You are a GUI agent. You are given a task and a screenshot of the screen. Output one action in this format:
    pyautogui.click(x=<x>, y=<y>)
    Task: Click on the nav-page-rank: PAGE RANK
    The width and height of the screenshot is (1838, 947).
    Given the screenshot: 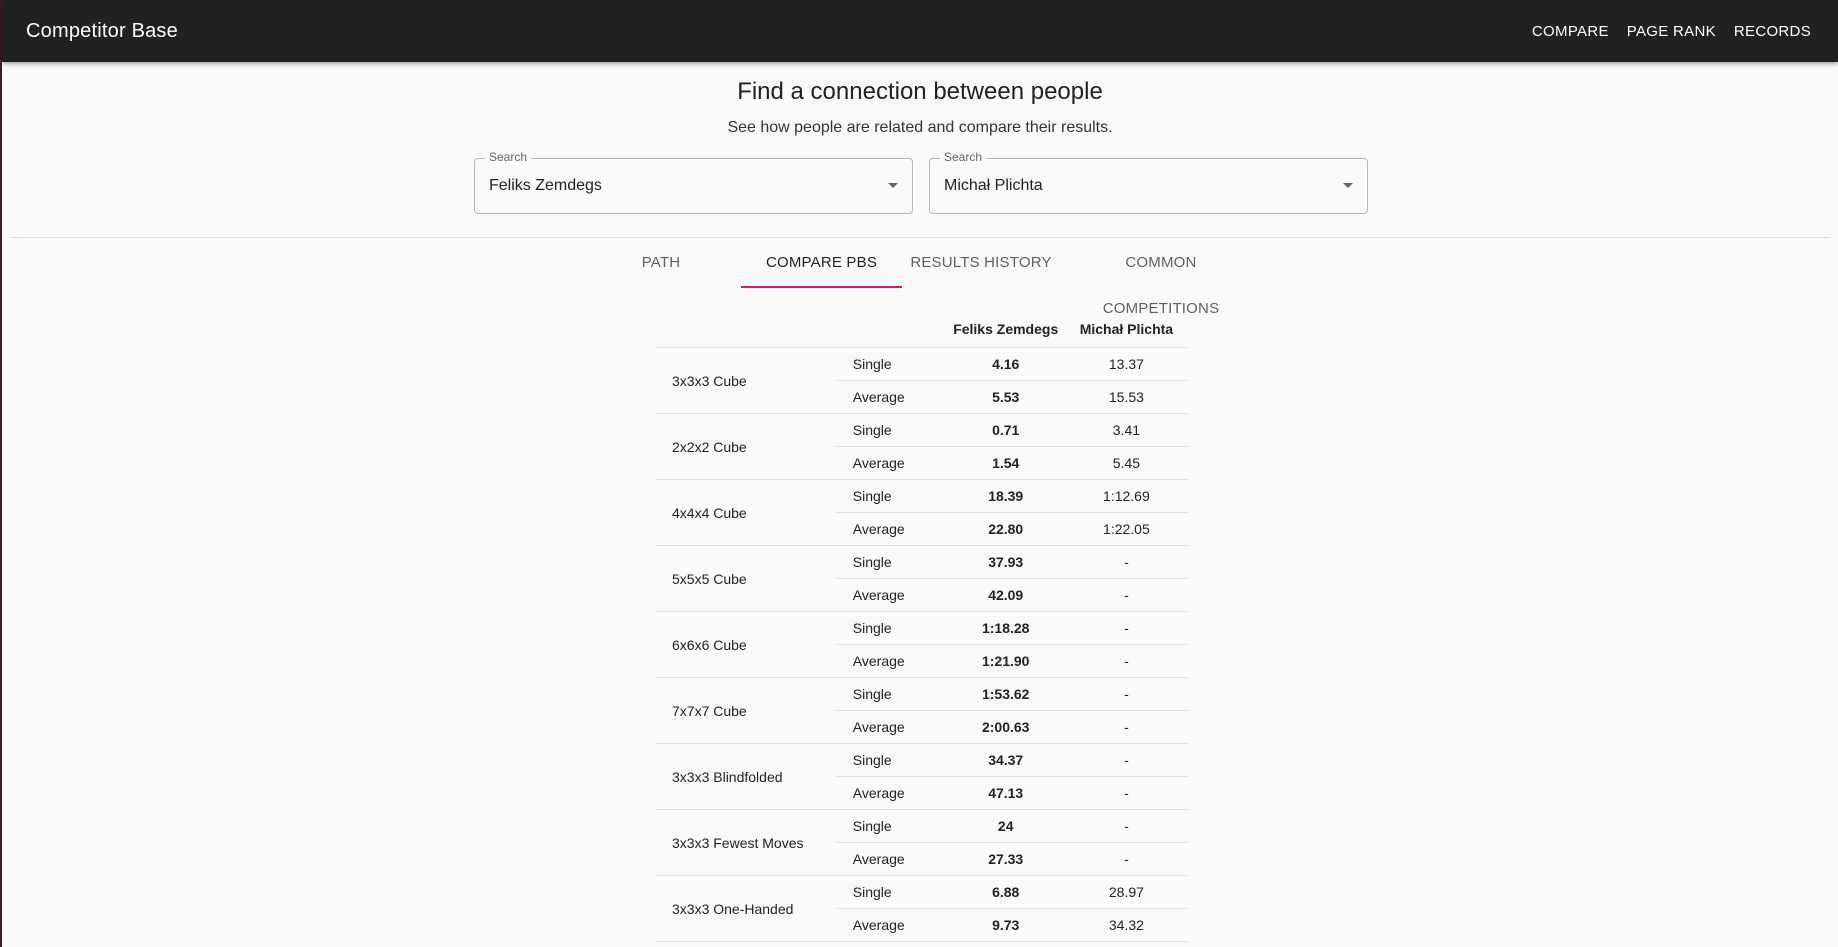 What is the action you would take?
    pyautogui.click(x=1671, y=31)
    